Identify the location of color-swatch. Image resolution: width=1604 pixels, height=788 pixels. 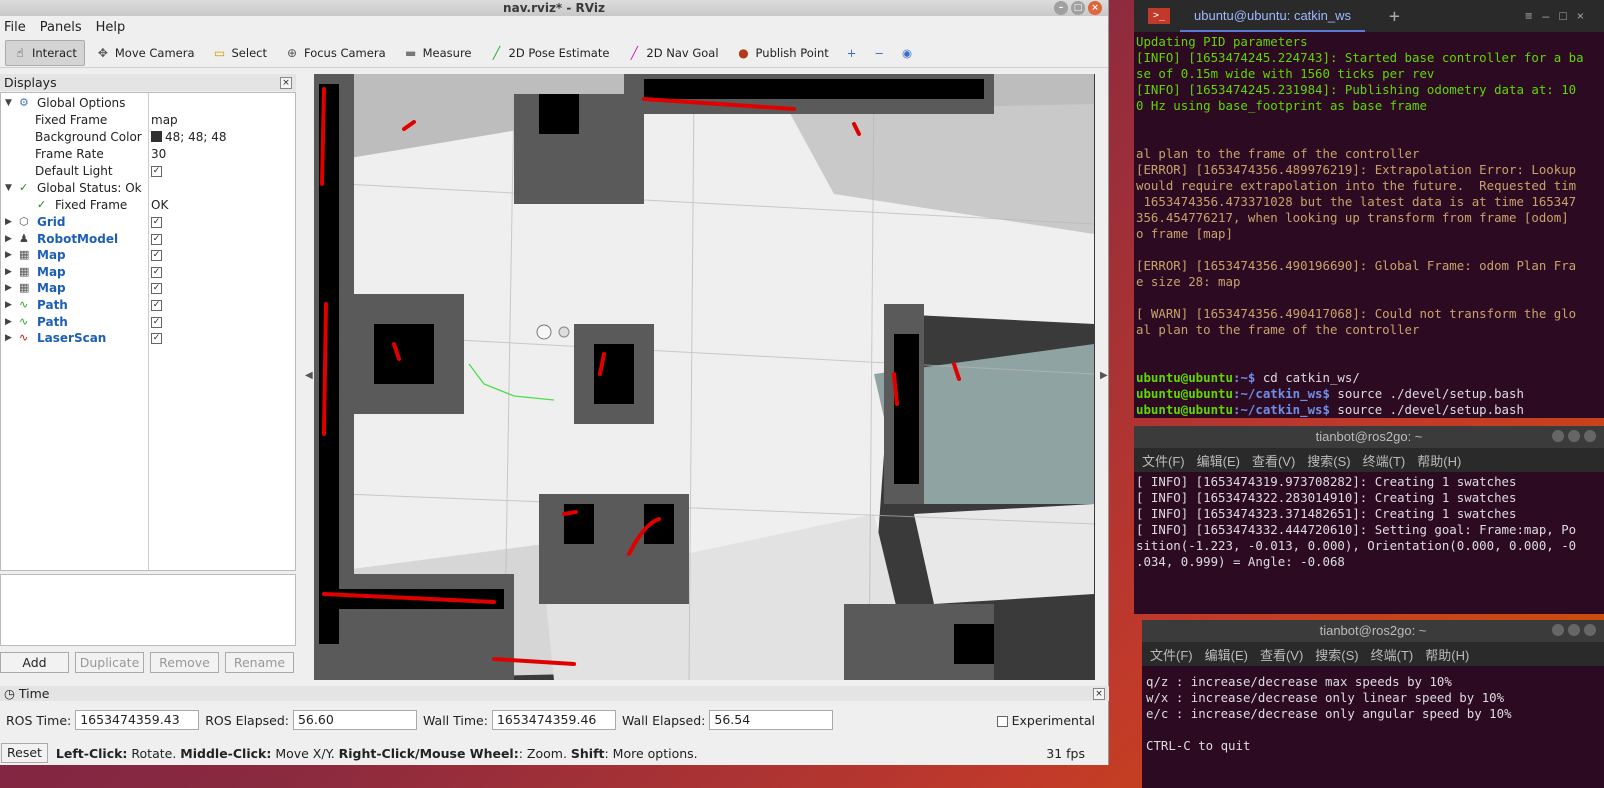
(156, 136).